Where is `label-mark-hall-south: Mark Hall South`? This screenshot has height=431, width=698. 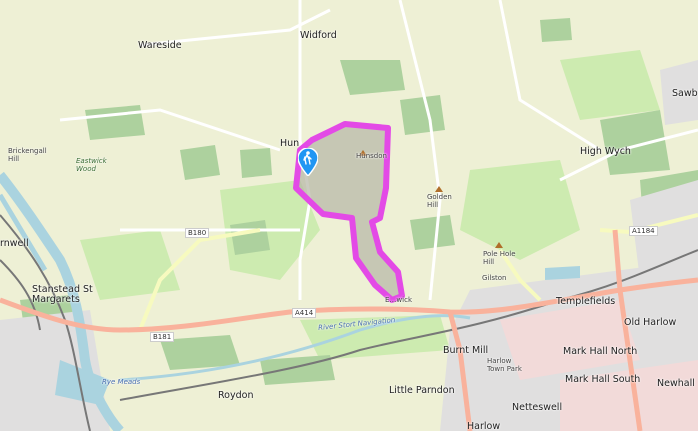
label-mark-hall-south: Mark Hall South is located at coordinates (603, 379).